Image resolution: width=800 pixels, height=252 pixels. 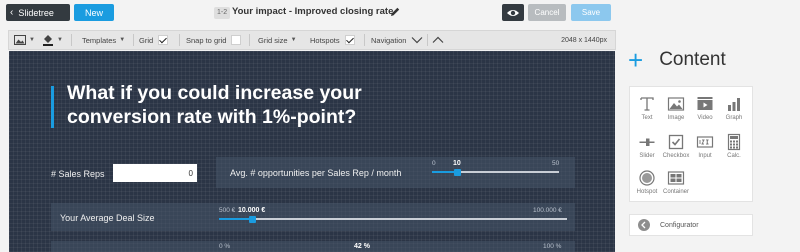 What do you see at coordinates (705, 142) in the screenshot?
I see `input-icon` at bounding box center [705, 142].